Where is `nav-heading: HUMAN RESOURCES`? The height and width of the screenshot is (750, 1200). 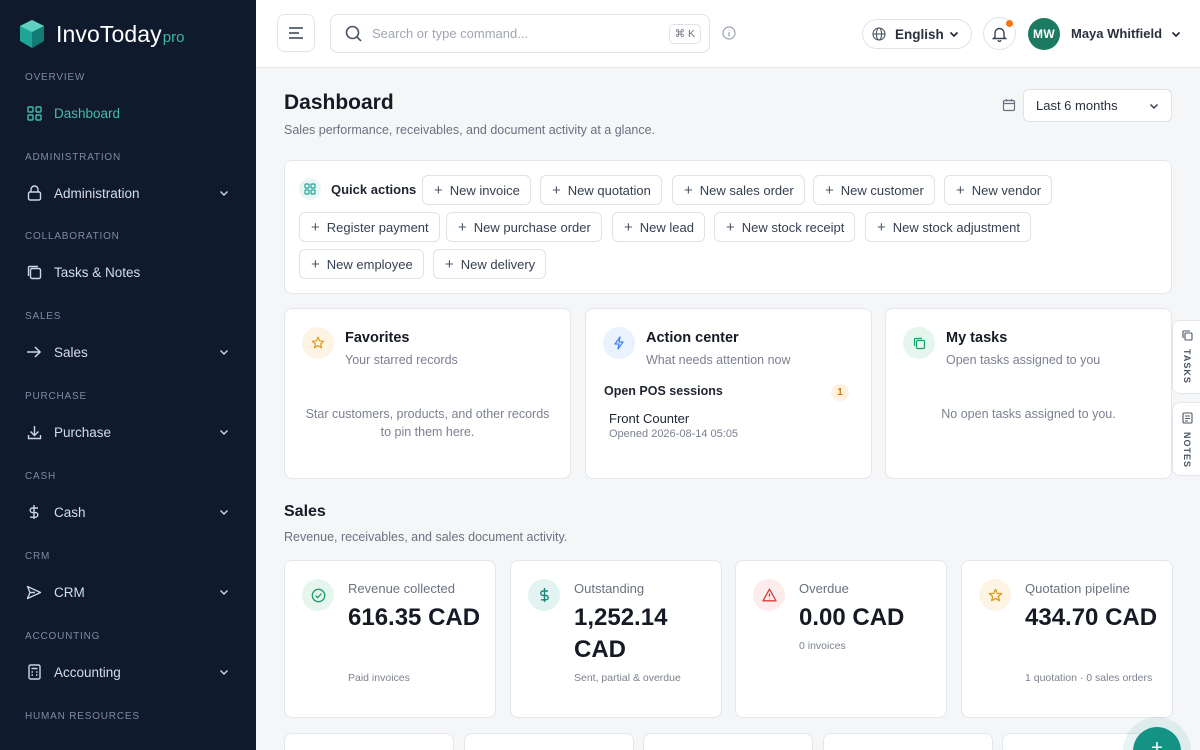 nav-heading: HUMAN RESOURCES is located at coordinates (82, 716).